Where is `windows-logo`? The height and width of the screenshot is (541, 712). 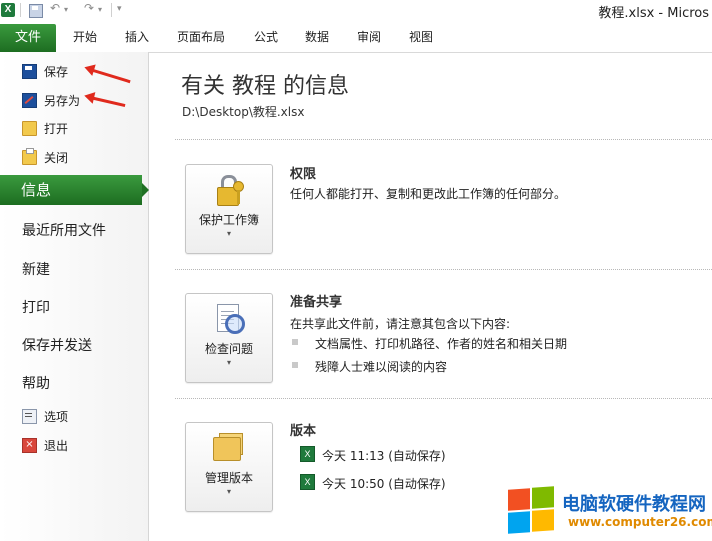
windows-logo is located at coordinates (532, 510).